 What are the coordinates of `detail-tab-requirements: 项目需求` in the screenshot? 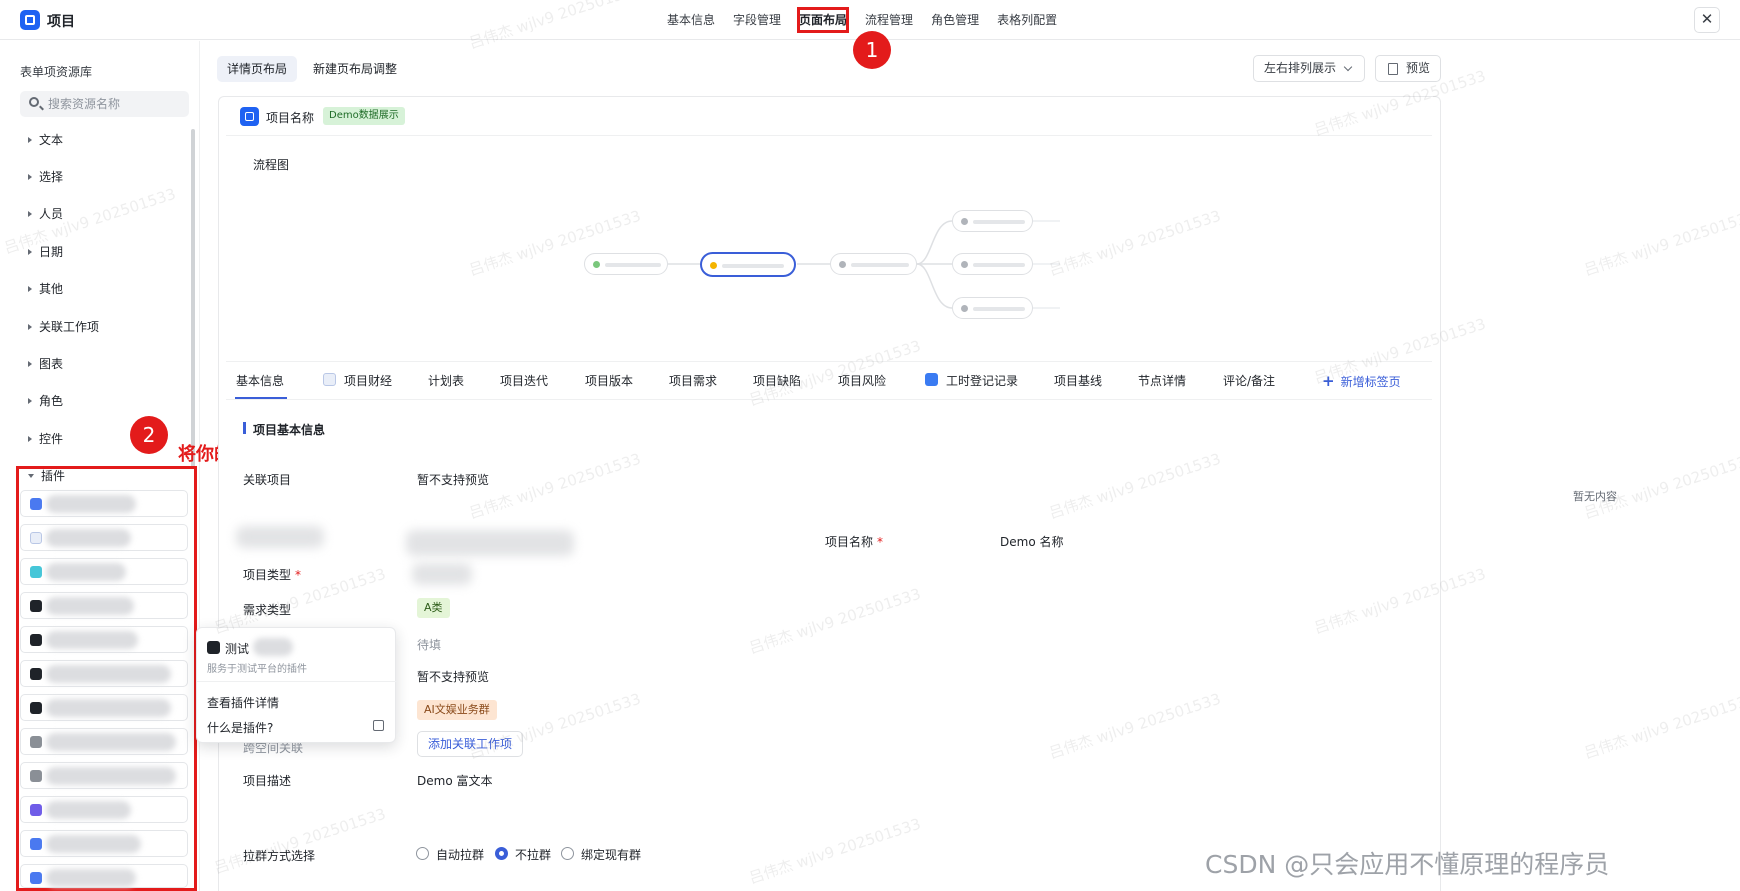 It's located at (693, 380).